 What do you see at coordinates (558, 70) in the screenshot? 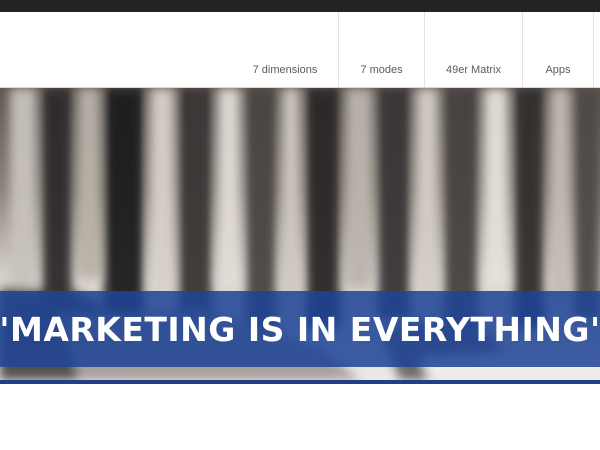
I see `nav-item-label: Apps` at bounding box center [558, 70].